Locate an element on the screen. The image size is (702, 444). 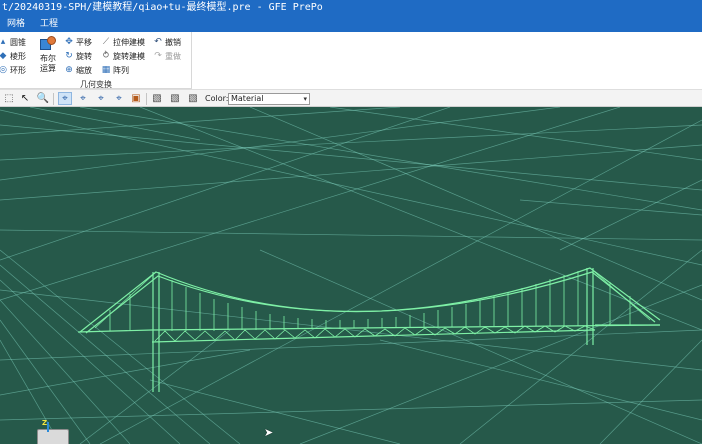
torus-button: ◎ 环形 is located at coordinates (13, 70).